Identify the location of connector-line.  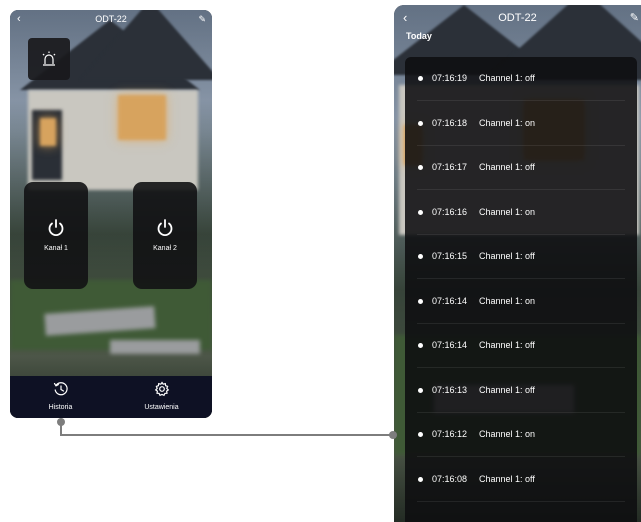
(227, 428).